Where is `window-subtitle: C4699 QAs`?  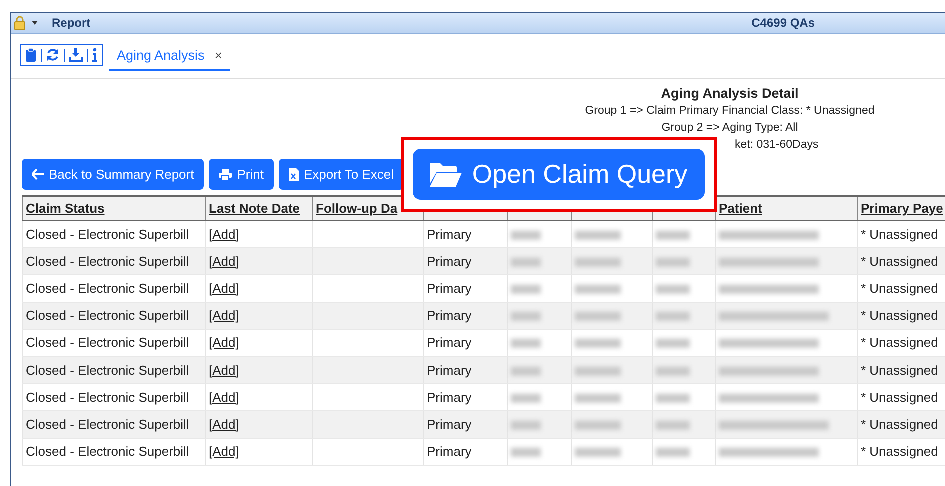 window-subtitle: C4699 QAs is located at coordinates (783, 23).